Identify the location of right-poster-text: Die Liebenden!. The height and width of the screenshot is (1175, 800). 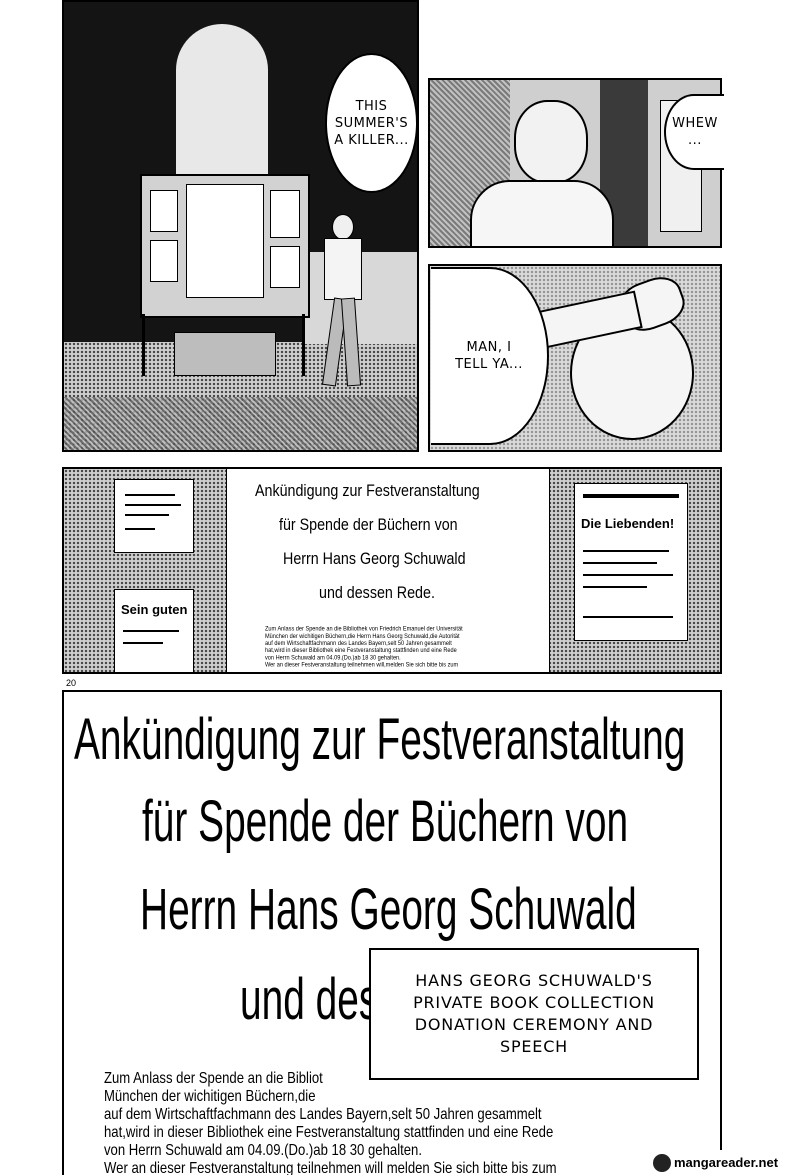
(628, 523).